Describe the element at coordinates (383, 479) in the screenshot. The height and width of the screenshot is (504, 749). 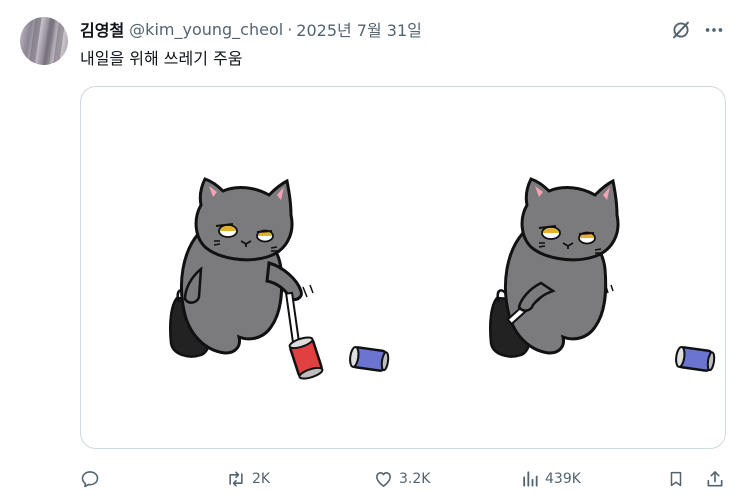
I see `heart-icon` at that location.